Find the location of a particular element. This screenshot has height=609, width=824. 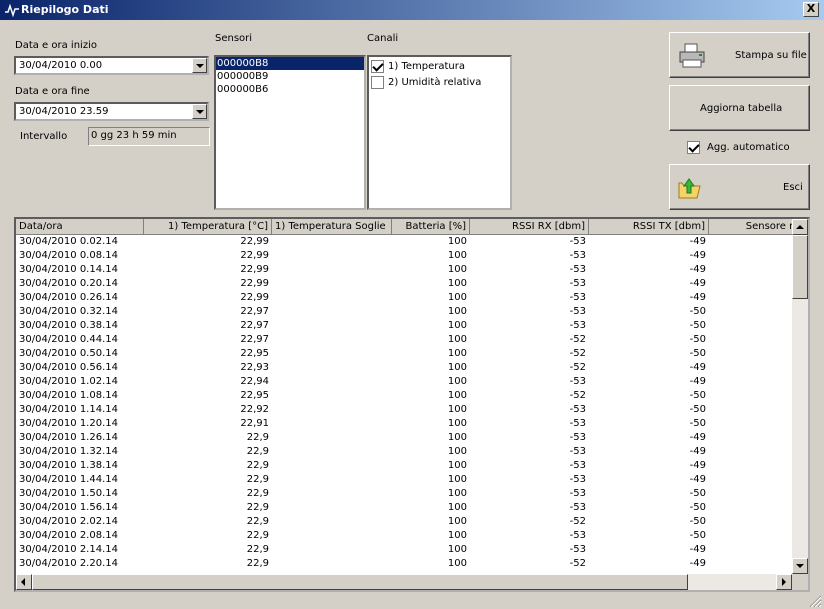

table-row: 30/04/2010 0.32.14 22,97 100 -53 -50 is located at coordinates (404, 312).